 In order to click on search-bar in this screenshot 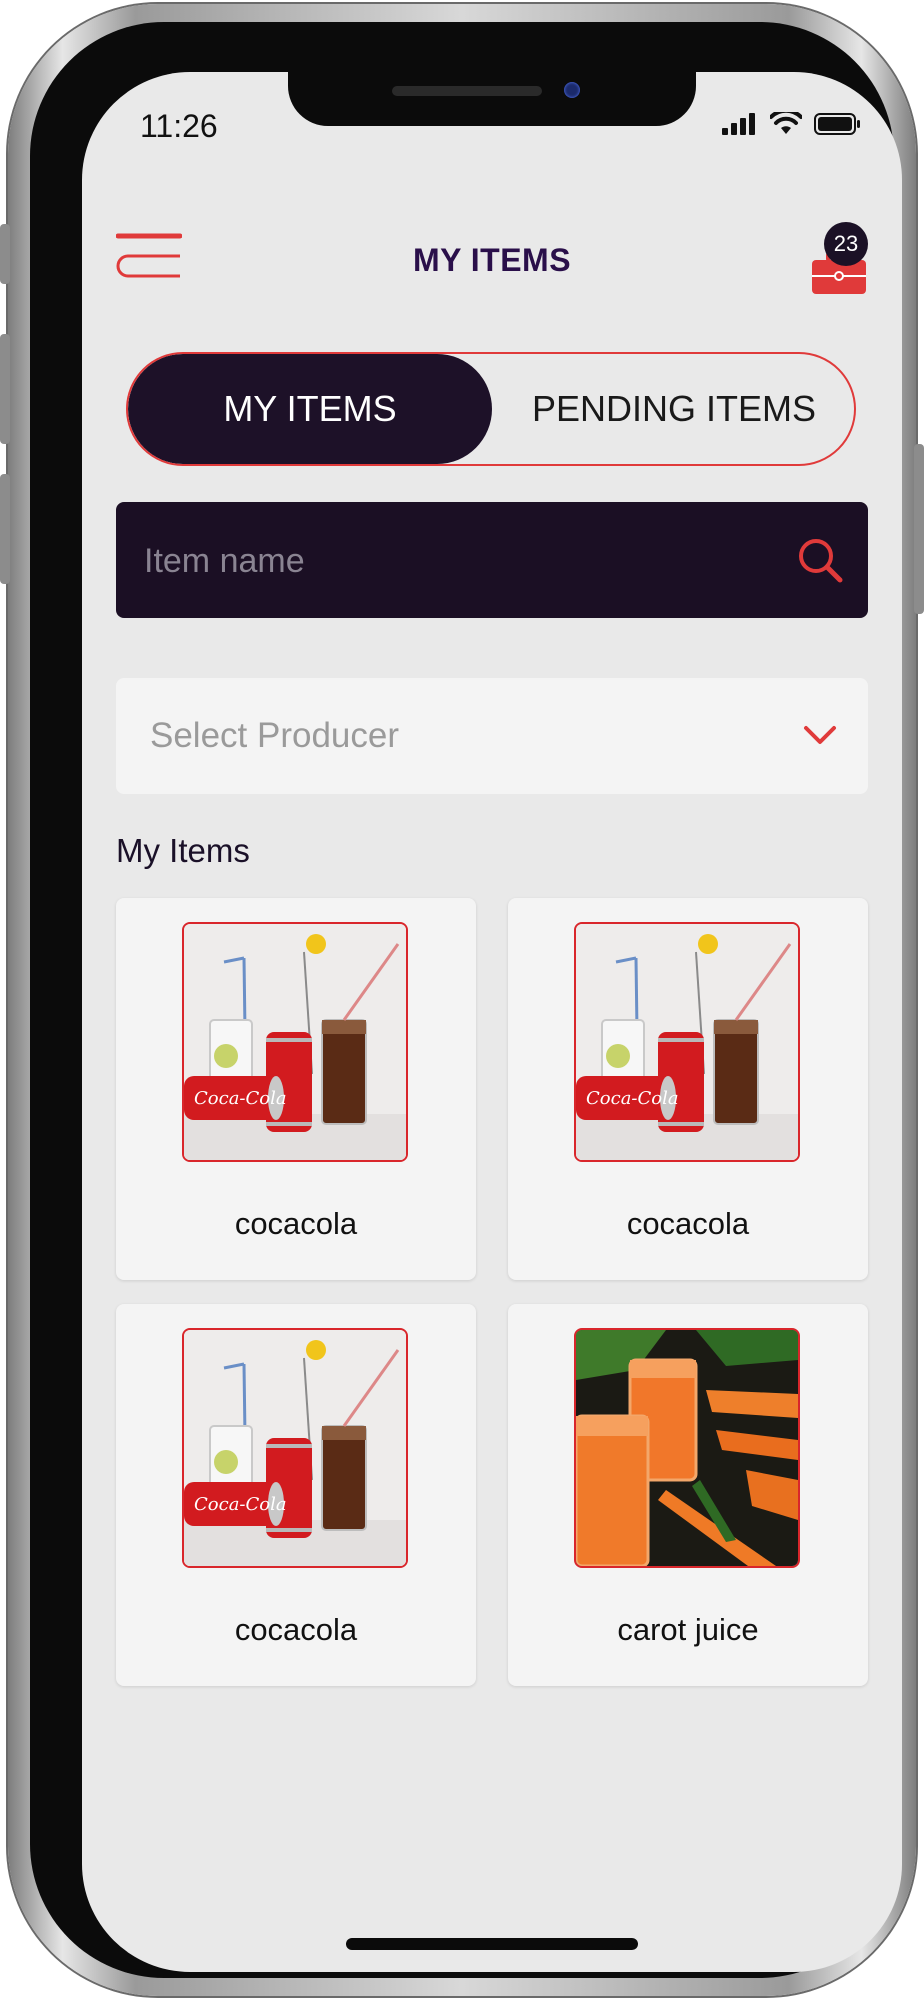, I will do `click(492, 561)`.